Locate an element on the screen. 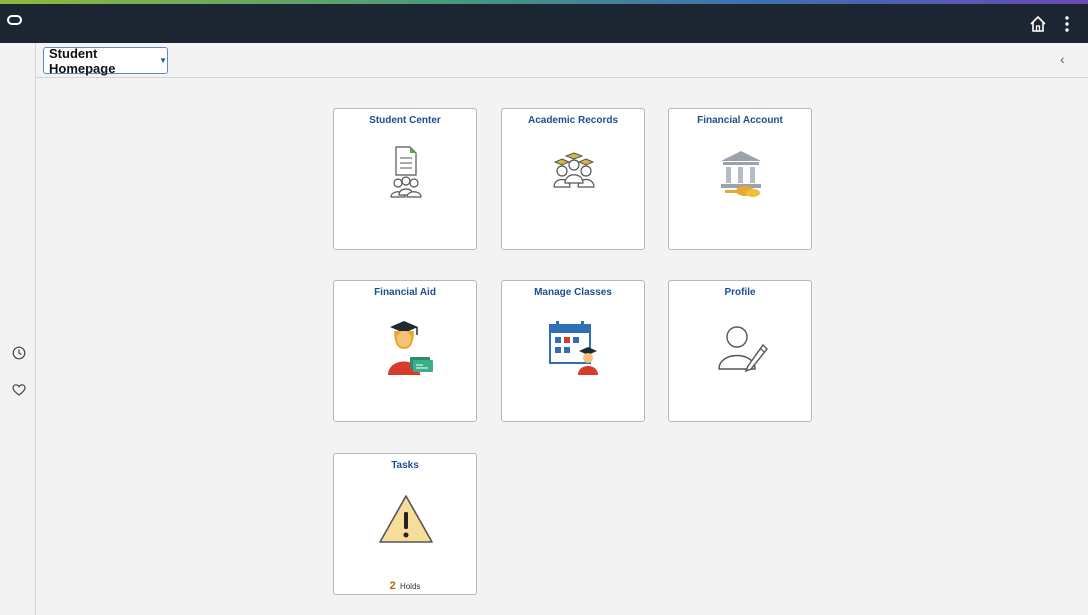 This screenshot has height=615, width=1088. tile-title: Student Center is located at coordinates (405, 120).